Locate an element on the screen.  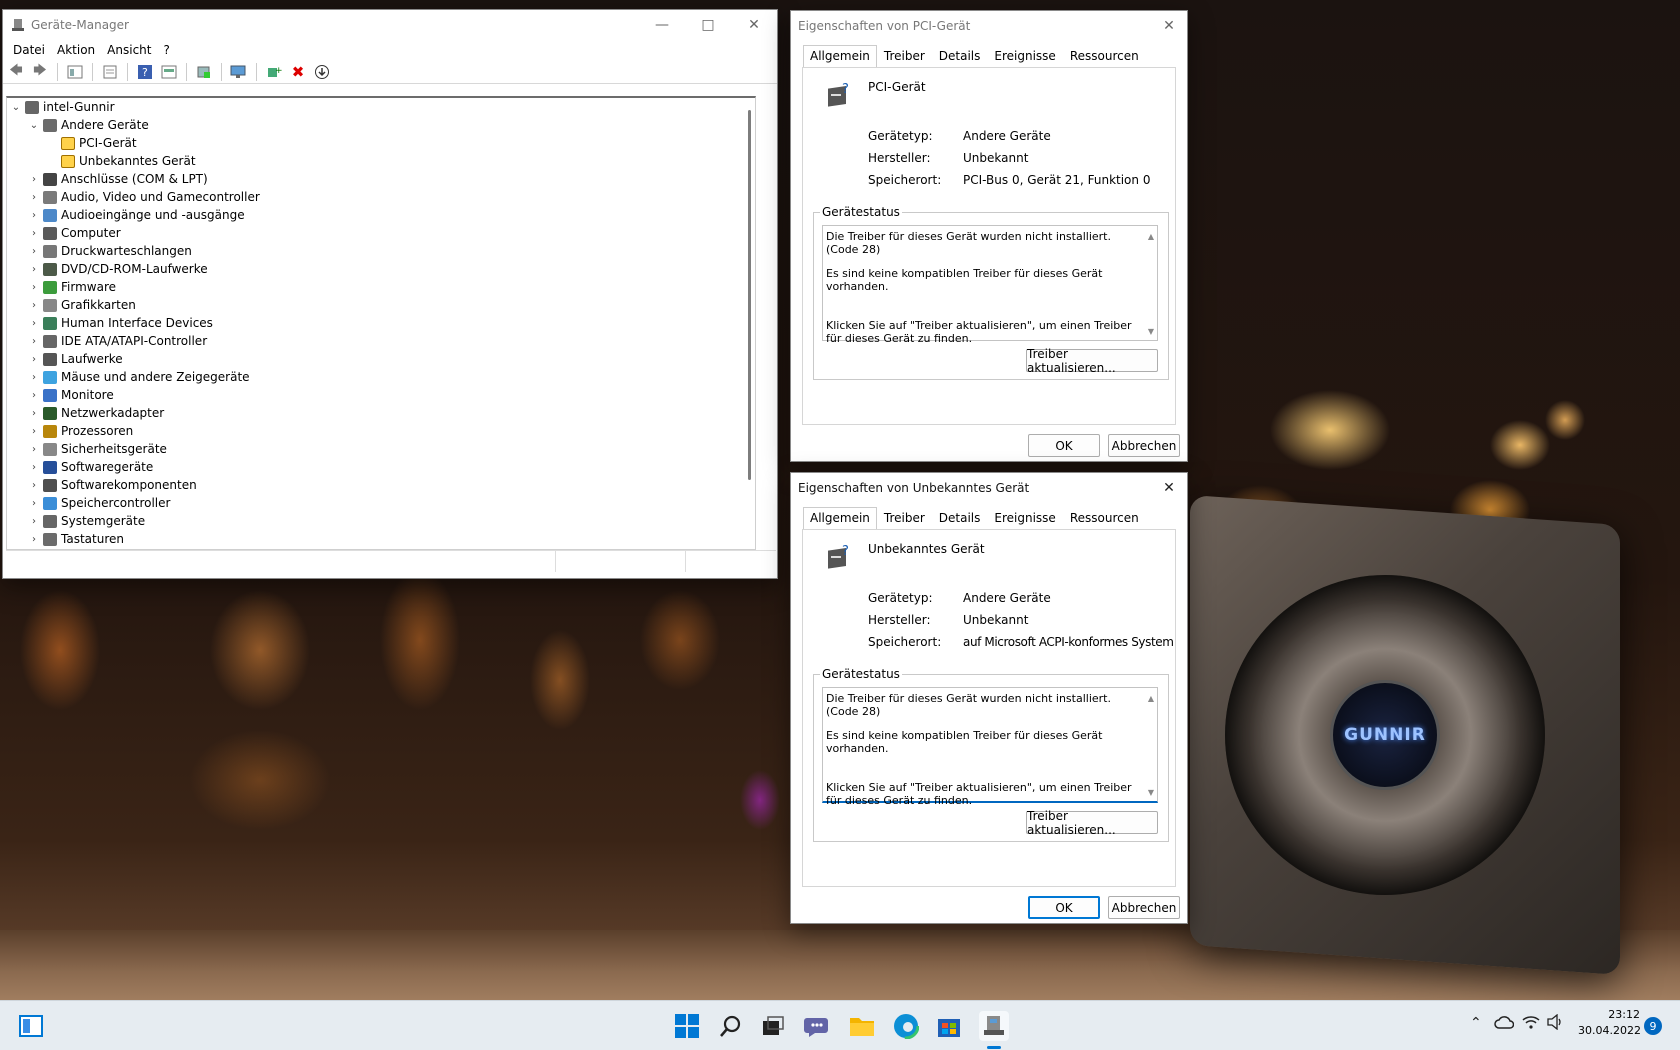
tree-category: › Laufwerke is located at coordinates (381, 359).